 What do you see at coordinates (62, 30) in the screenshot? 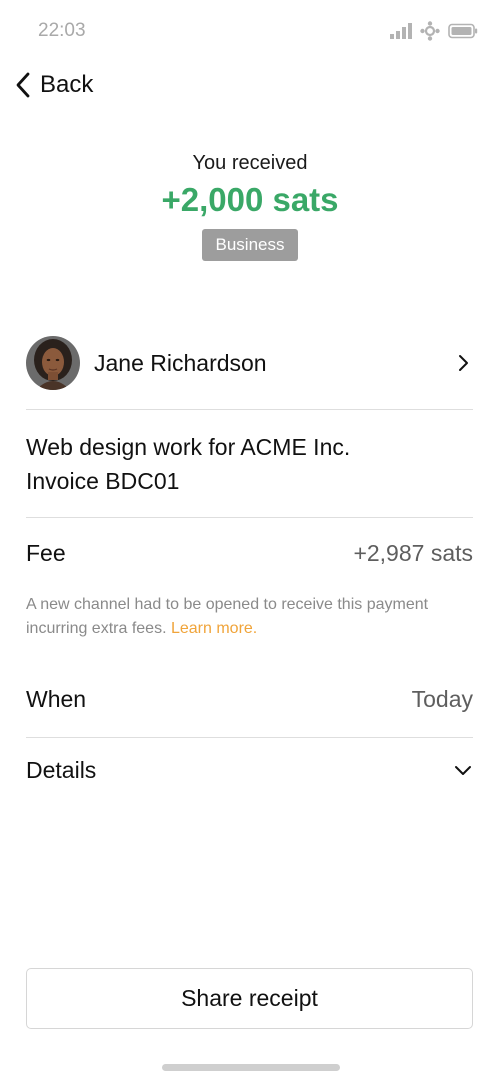
I see `status-time: 22:03` at bounding box center [62, 30].